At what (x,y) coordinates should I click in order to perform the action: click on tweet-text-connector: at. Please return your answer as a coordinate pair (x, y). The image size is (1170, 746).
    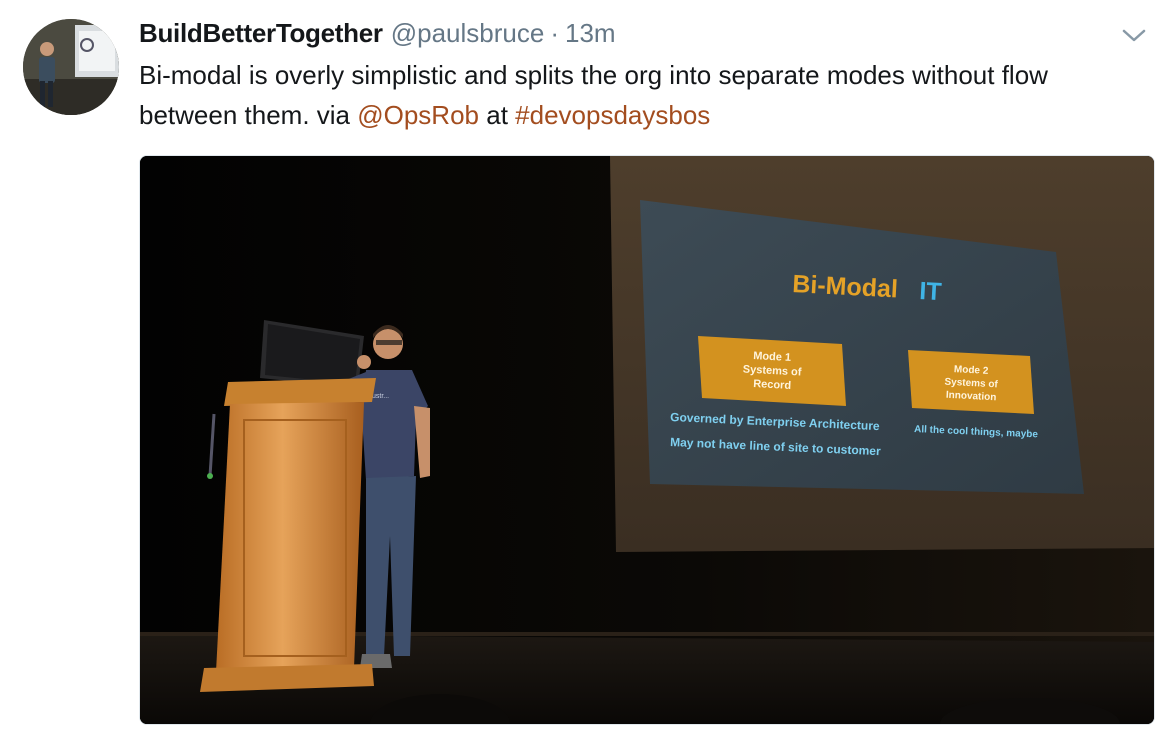
    Looking at the image, I should click on (497, 115).